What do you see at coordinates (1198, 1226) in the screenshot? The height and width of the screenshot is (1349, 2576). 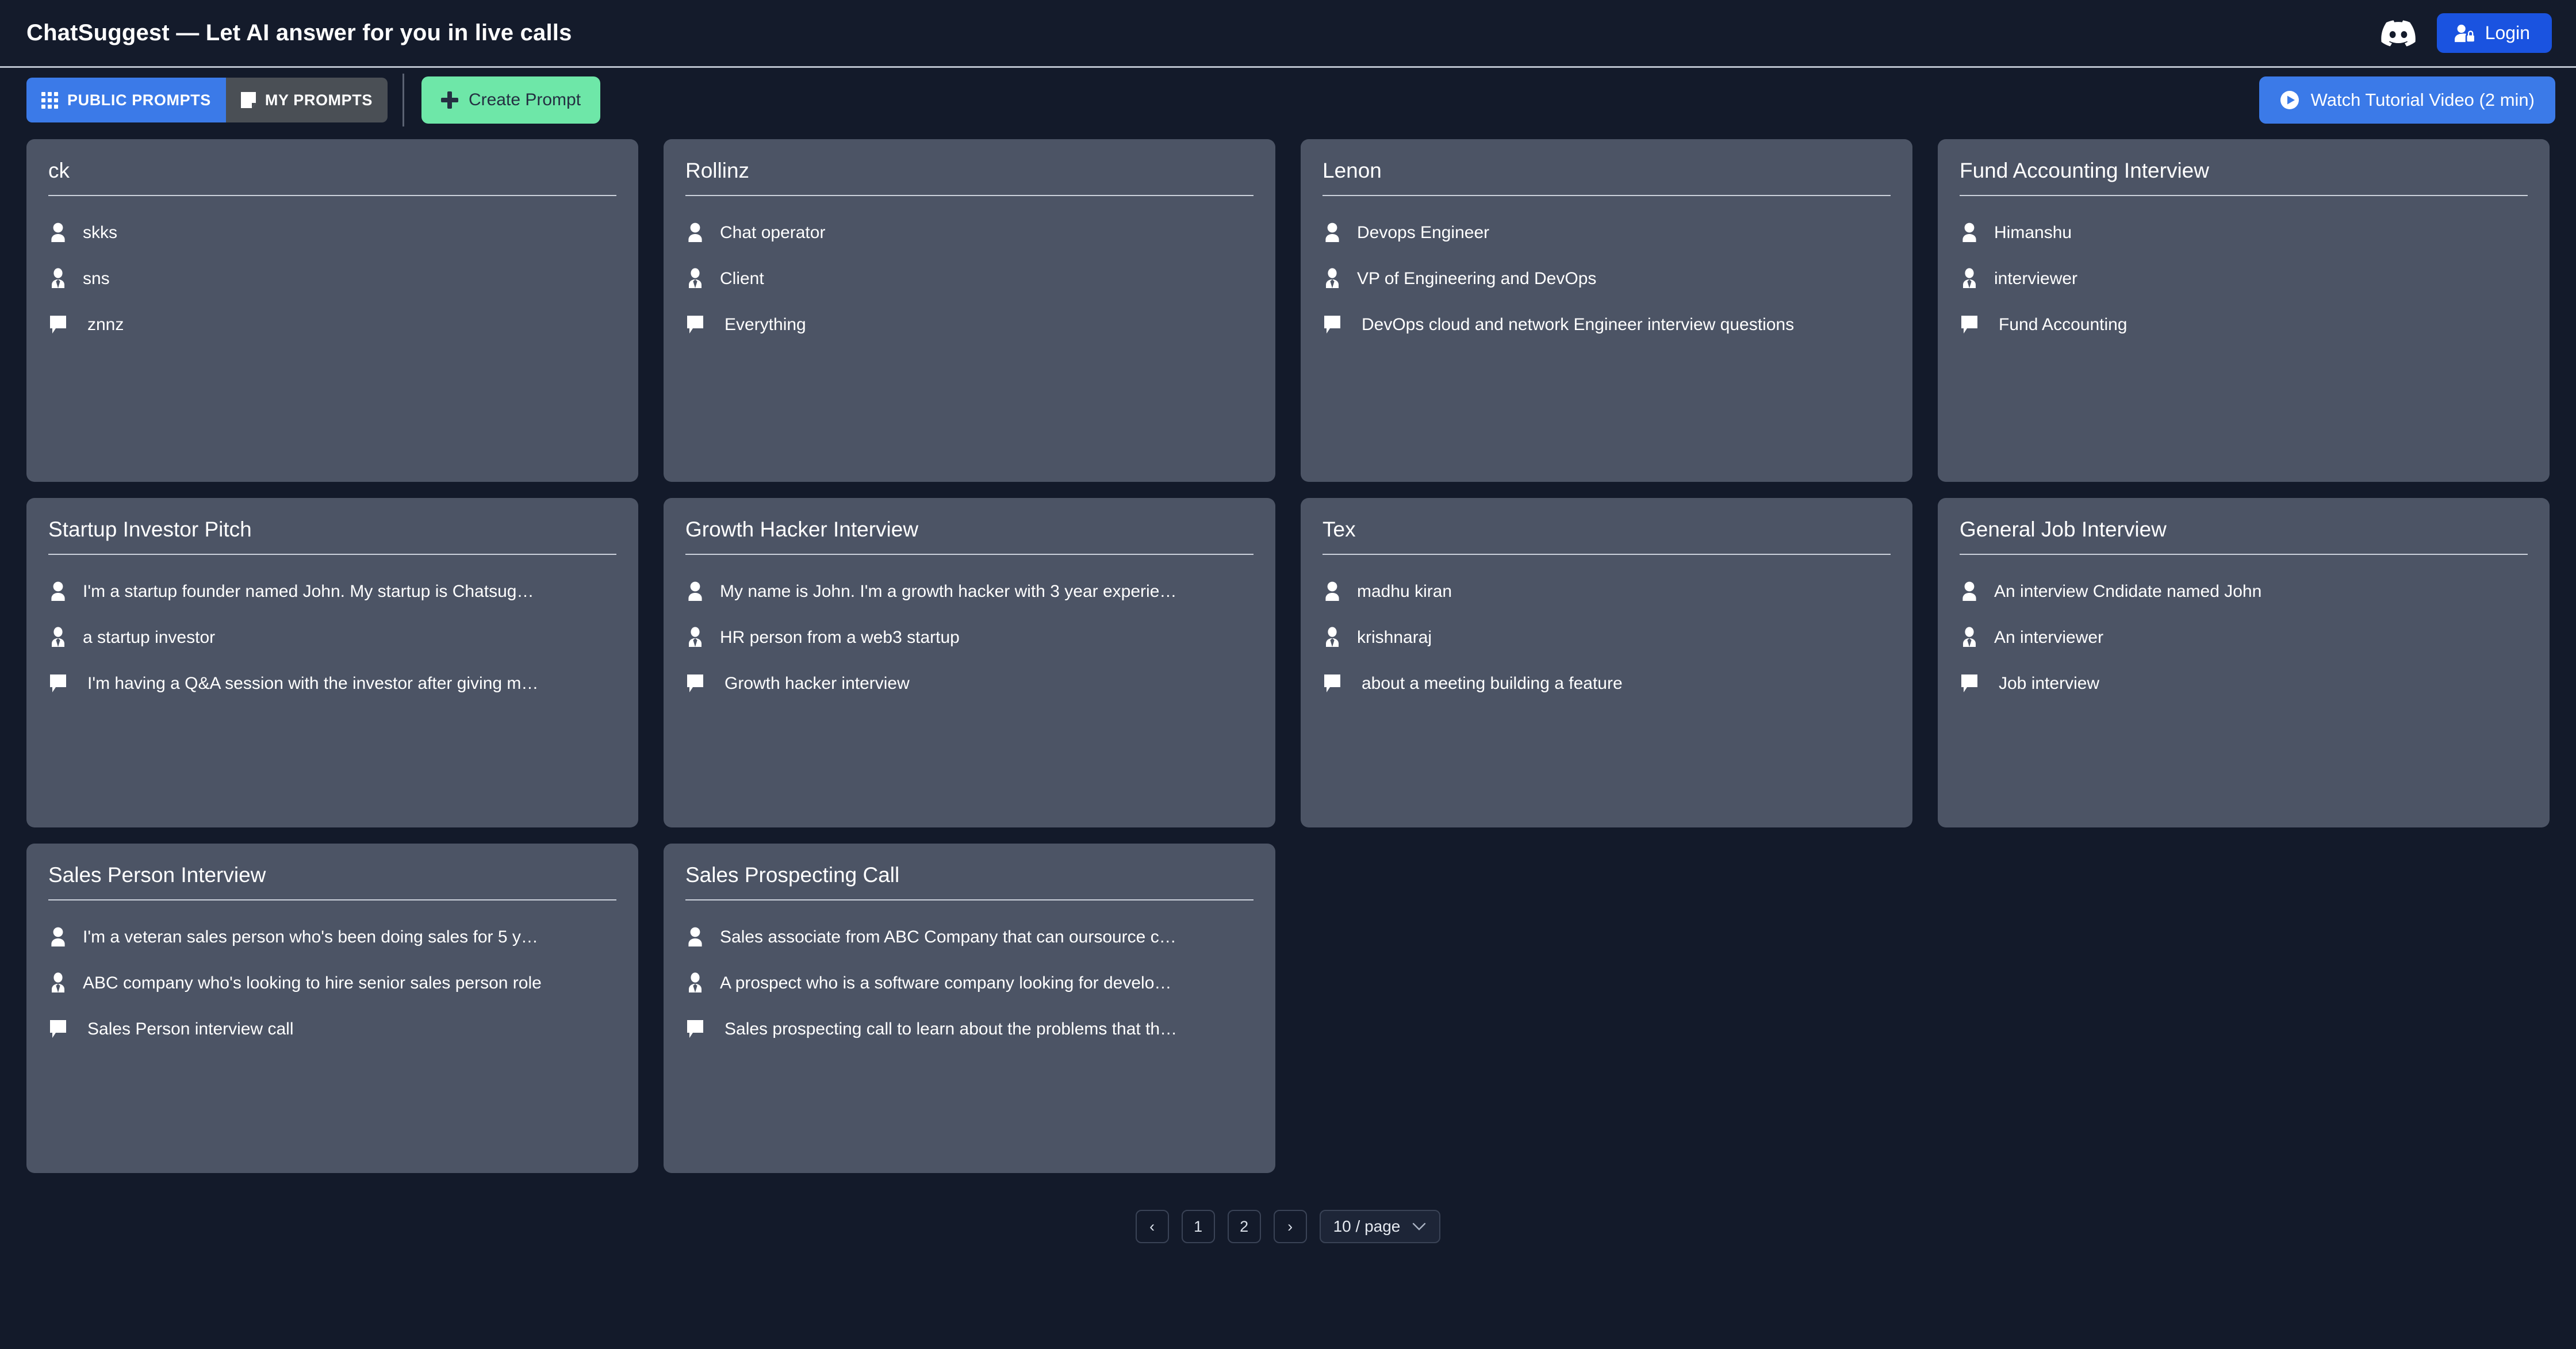 I see `pagination-page-1: 1` at bounding box center [1198, 1226].